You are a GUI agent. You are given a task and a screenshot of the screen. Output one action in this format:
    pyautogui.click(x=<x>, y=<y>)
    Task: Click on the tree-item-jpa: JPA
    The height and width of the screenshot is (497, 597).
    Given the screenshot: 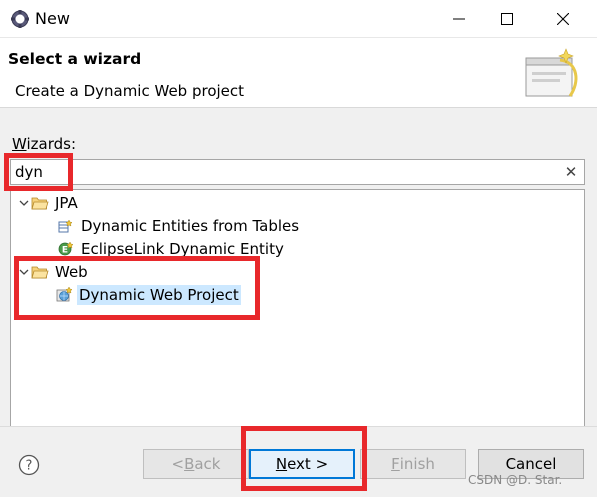 What is the action you would take?
    pyautogui.click(x=48, y=202)
    